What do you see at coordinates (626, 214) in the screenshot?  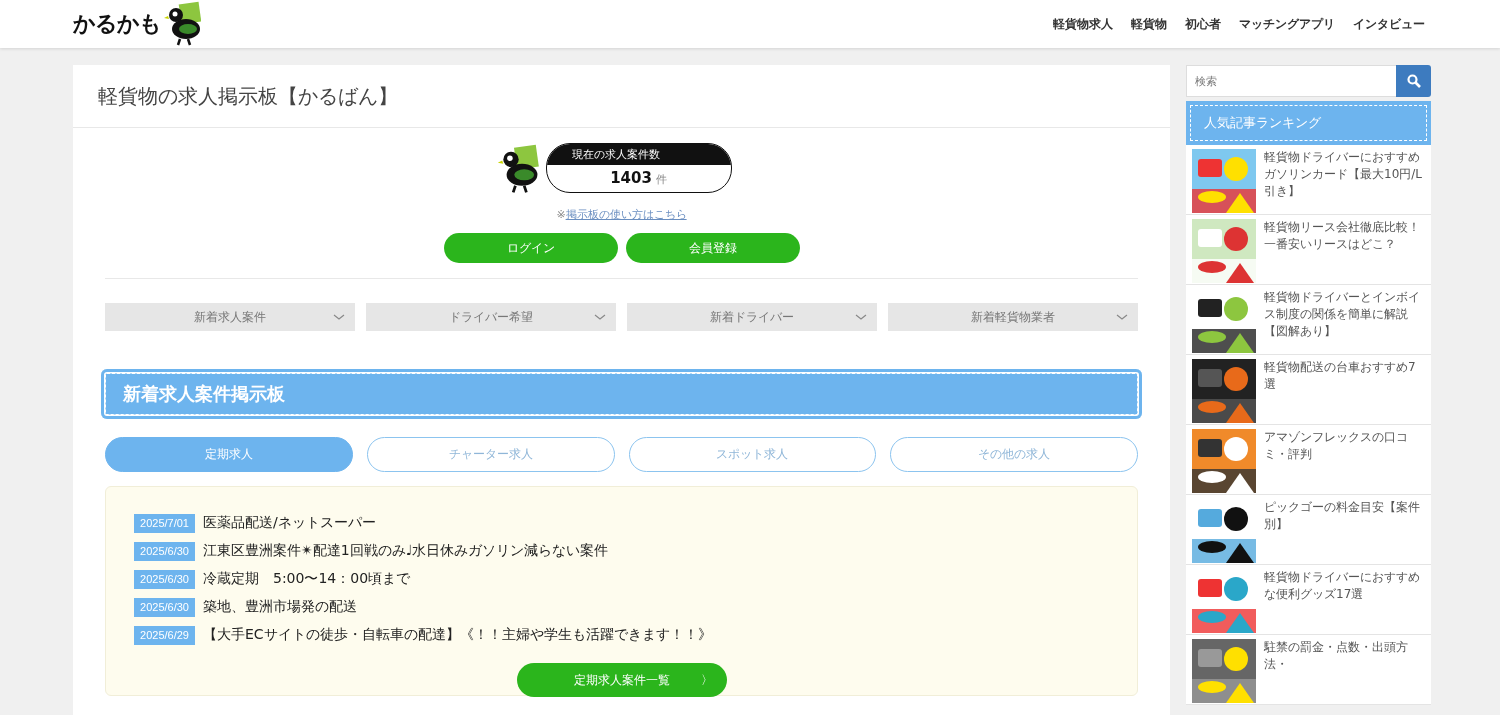 I see `help-link: 掲示板の使い方はこちら` at bounding box center [626, 214].